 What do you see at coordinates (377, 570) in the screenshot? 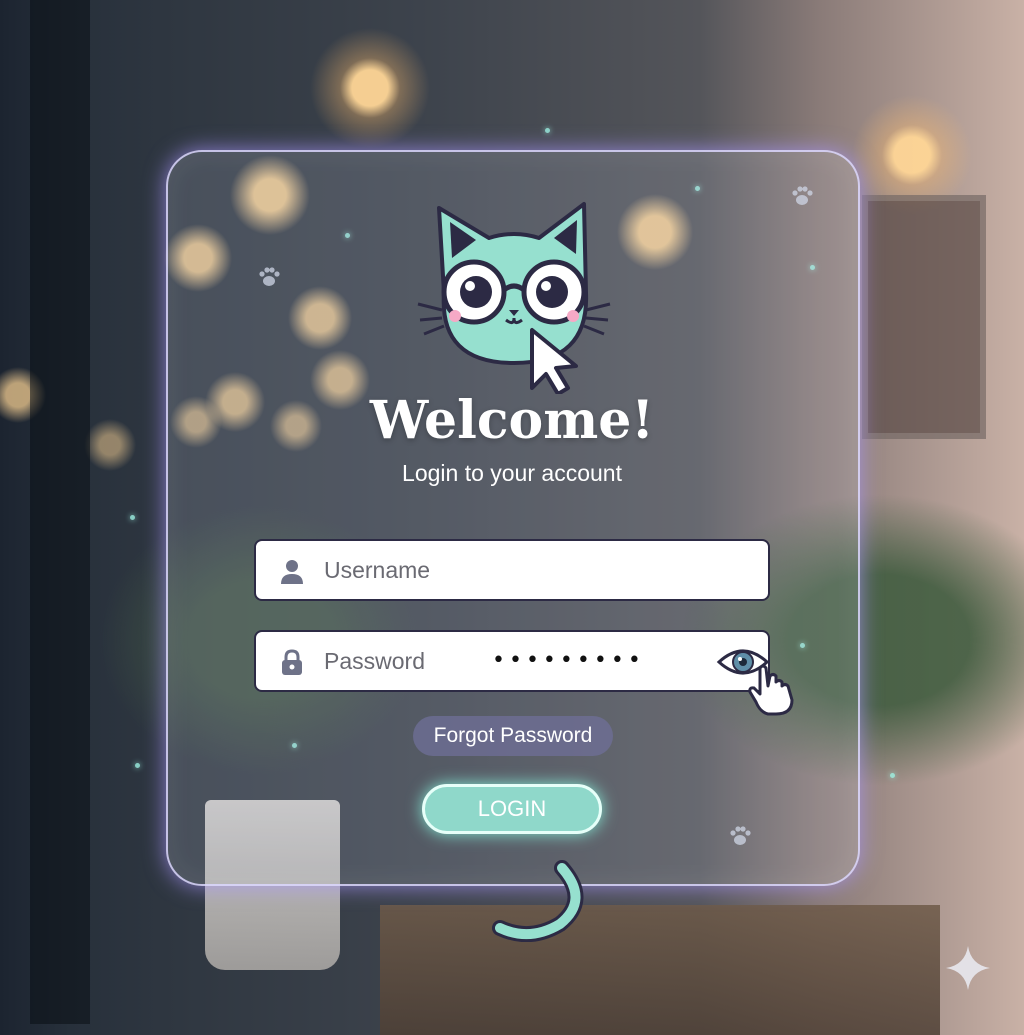
I see `username-placeholder: Username` at bounding box center [377, 570].